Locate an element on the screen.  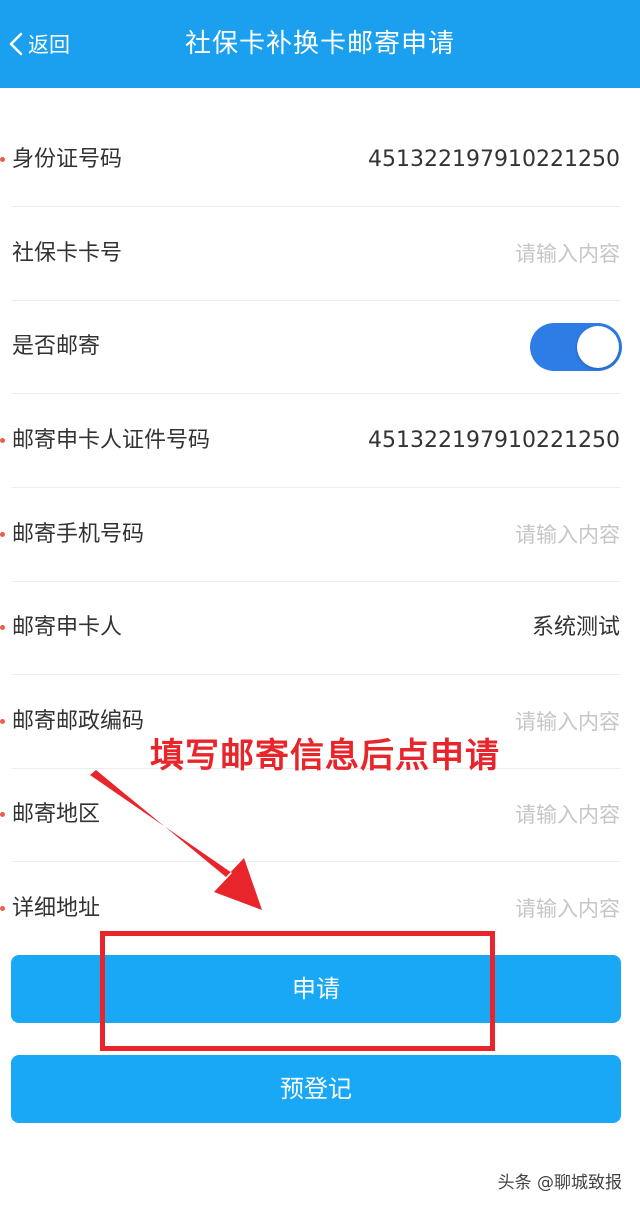
region-label: 邮寄地区 is located at coordinates (56, 814).